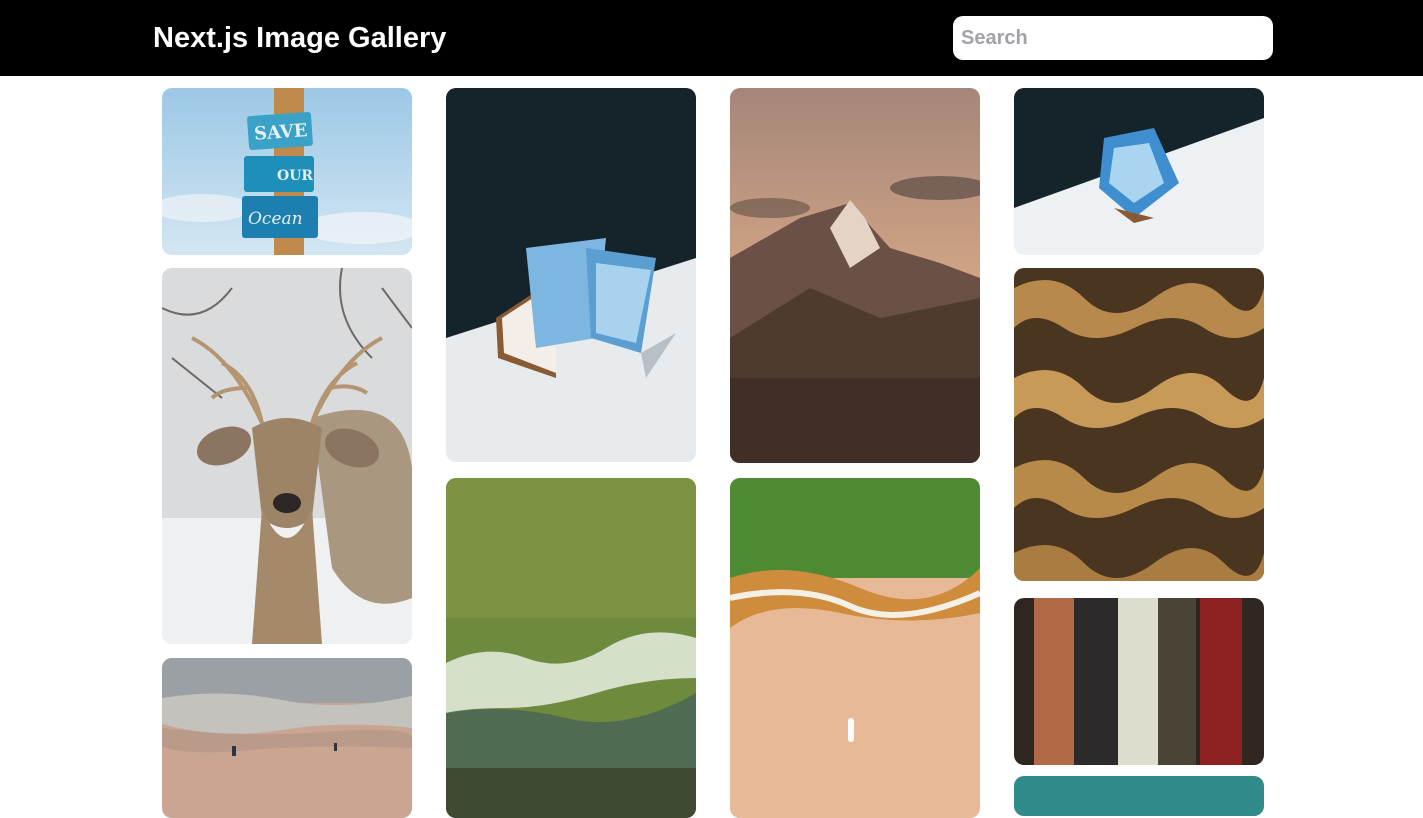 The height and width of the screenshot is (818, 1423). Describe the element at coordinates (1139, 171) in the screenshot. I see `gallery-image-folded-paper` at that location.